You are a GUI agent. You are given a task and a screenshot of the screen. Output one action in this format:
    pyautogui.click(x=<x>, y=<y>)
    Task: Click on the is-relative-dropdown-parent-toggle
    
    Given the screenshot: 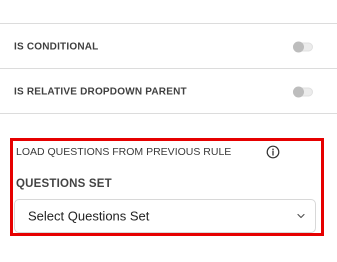 What is the action you would take?
    pyautogui.click(x=303, y=92)
    